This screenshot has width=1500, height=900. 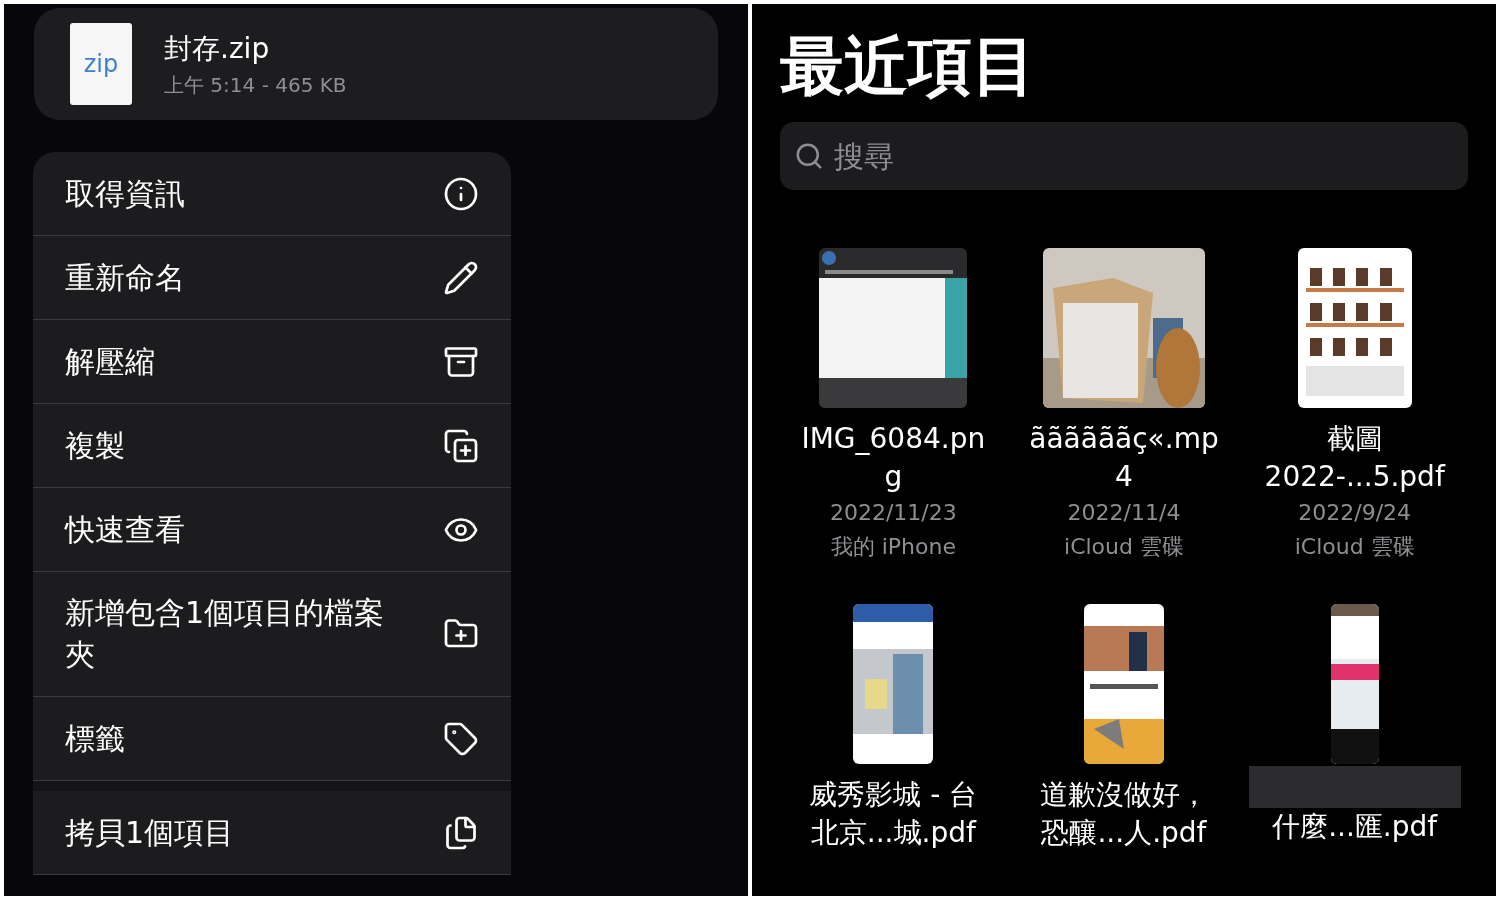 I want to click on menu-item: 快速查看, so click(x=272, y=530).